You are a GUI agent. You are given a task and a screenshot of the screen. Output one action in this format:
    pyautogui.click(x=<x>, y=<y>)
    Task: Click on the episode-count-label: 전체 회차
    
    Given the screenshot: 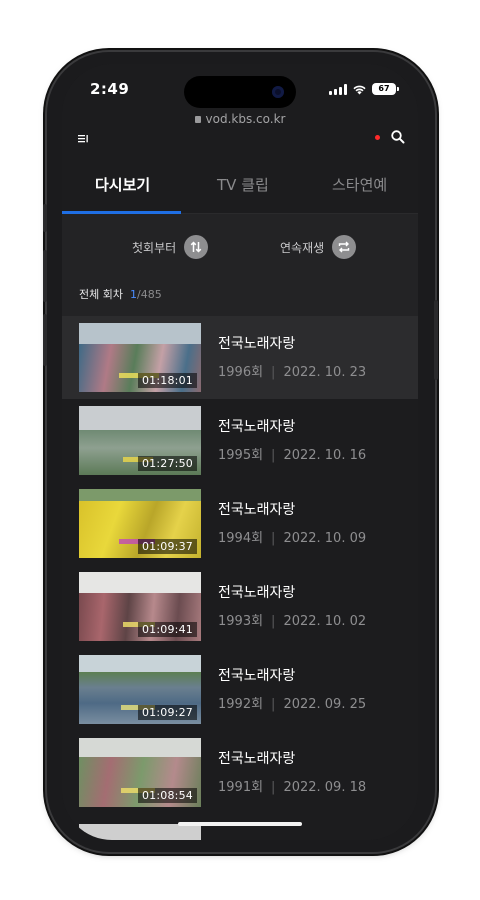 What is the action you would take?
    pyautogui.click(x=101, y=294)
    